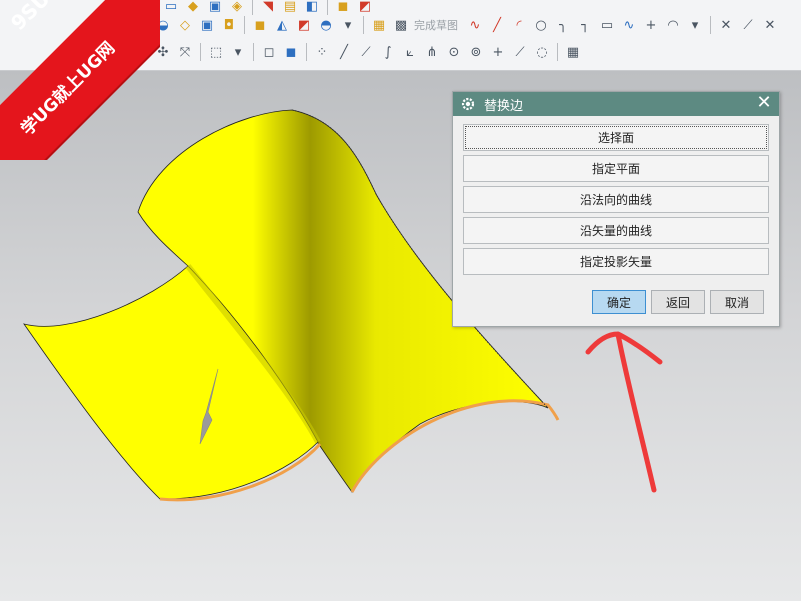  What do you see at coordinates (322, 52) in the screenshot?
I see `point-set-icon: ⁘` at bounding box center [322, 52].